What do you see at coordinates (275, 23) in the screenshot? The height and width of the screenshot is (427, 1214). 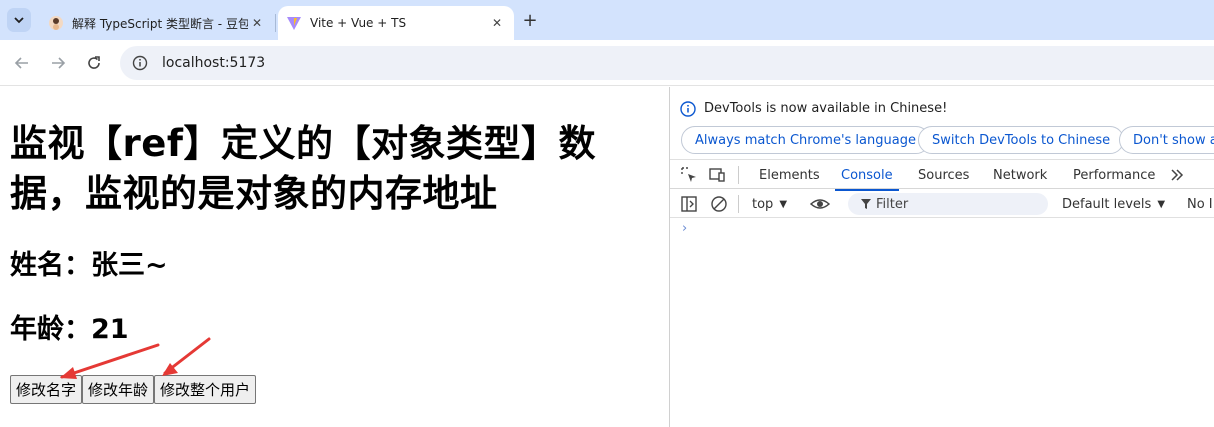 I see `tab-divider` at bounding box center [275, 23].